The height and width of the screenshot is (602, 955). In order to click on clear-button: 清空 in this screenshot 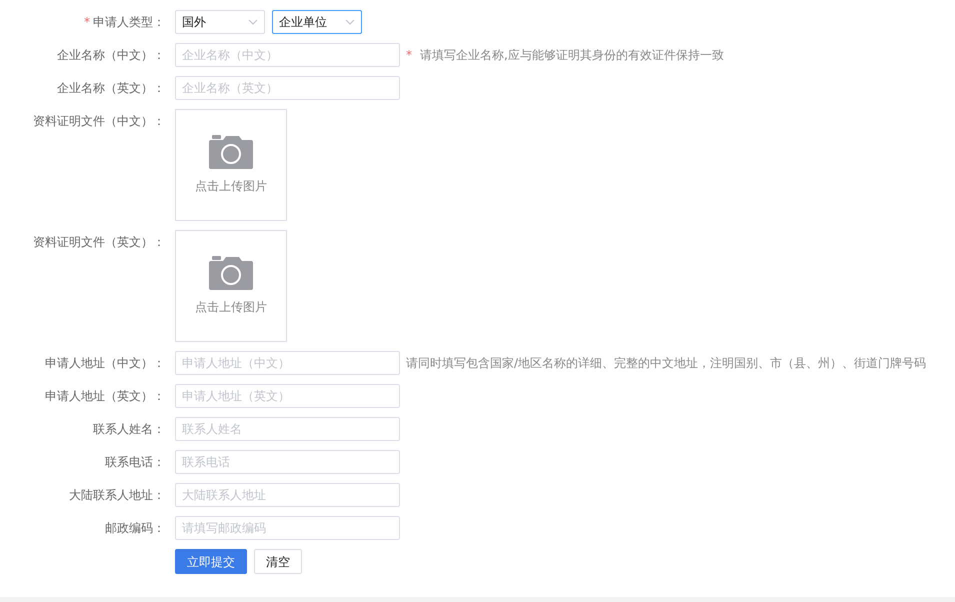, I will do `click(278, 561)`.